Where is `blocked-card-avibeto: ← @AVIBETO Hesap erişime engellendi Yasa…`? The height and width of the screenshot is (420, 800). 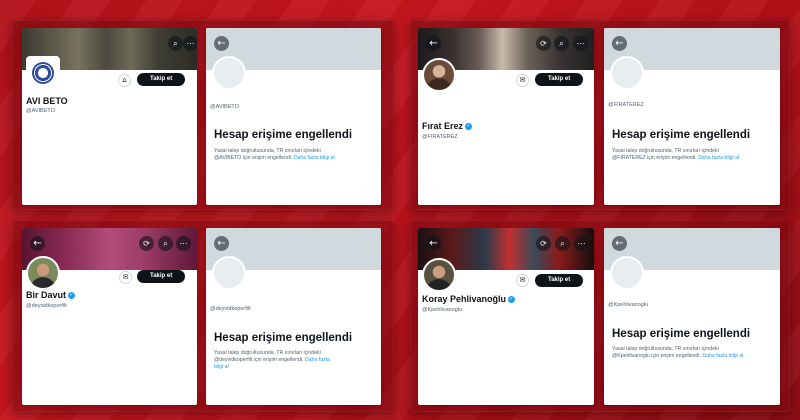
blocked-card-avibeto: ← @AVIBETO Hesap erişime engellendi Yasa… is located at coordinates (293, 116).